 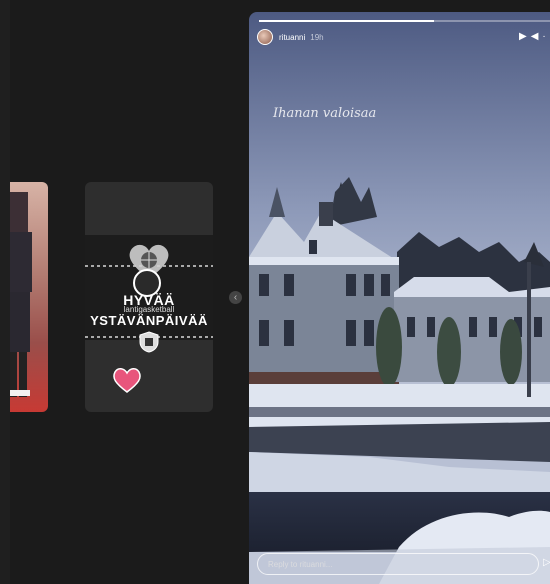 I want to click on left-edge, so click(x=5, y=292).